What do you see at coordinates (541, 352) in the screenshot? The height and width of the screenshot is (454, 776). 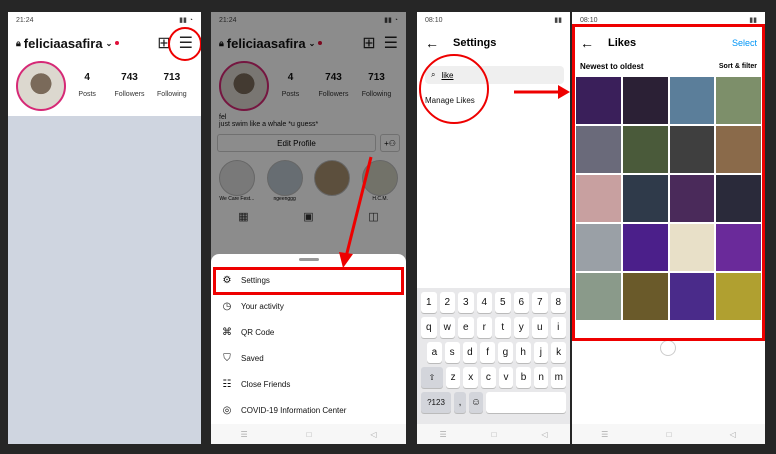 I see `key: j` at bounding box center [541, 352].